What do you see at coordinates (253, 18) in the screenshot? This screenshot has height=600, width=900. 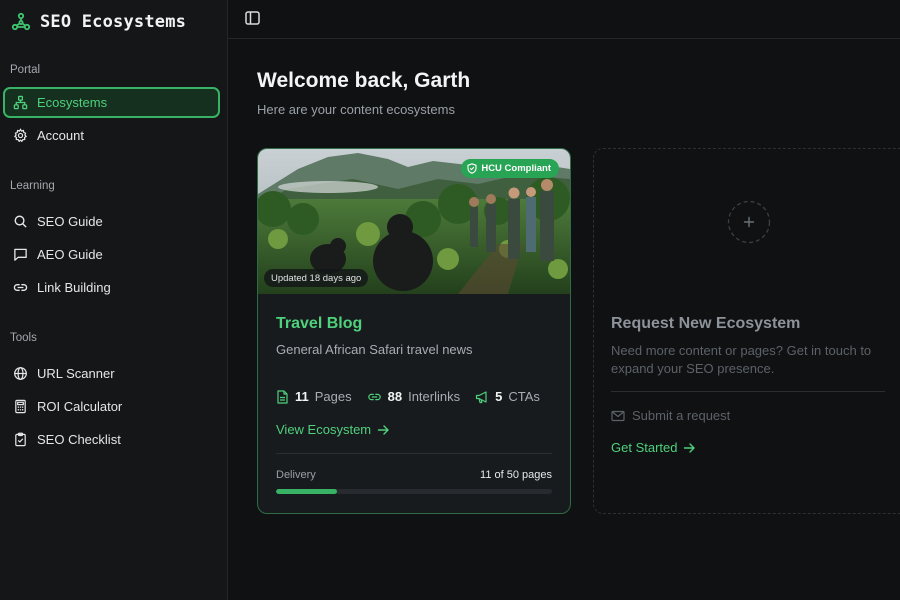 I see `sidebar-toggle-icon` at bounding box center [253, 18].